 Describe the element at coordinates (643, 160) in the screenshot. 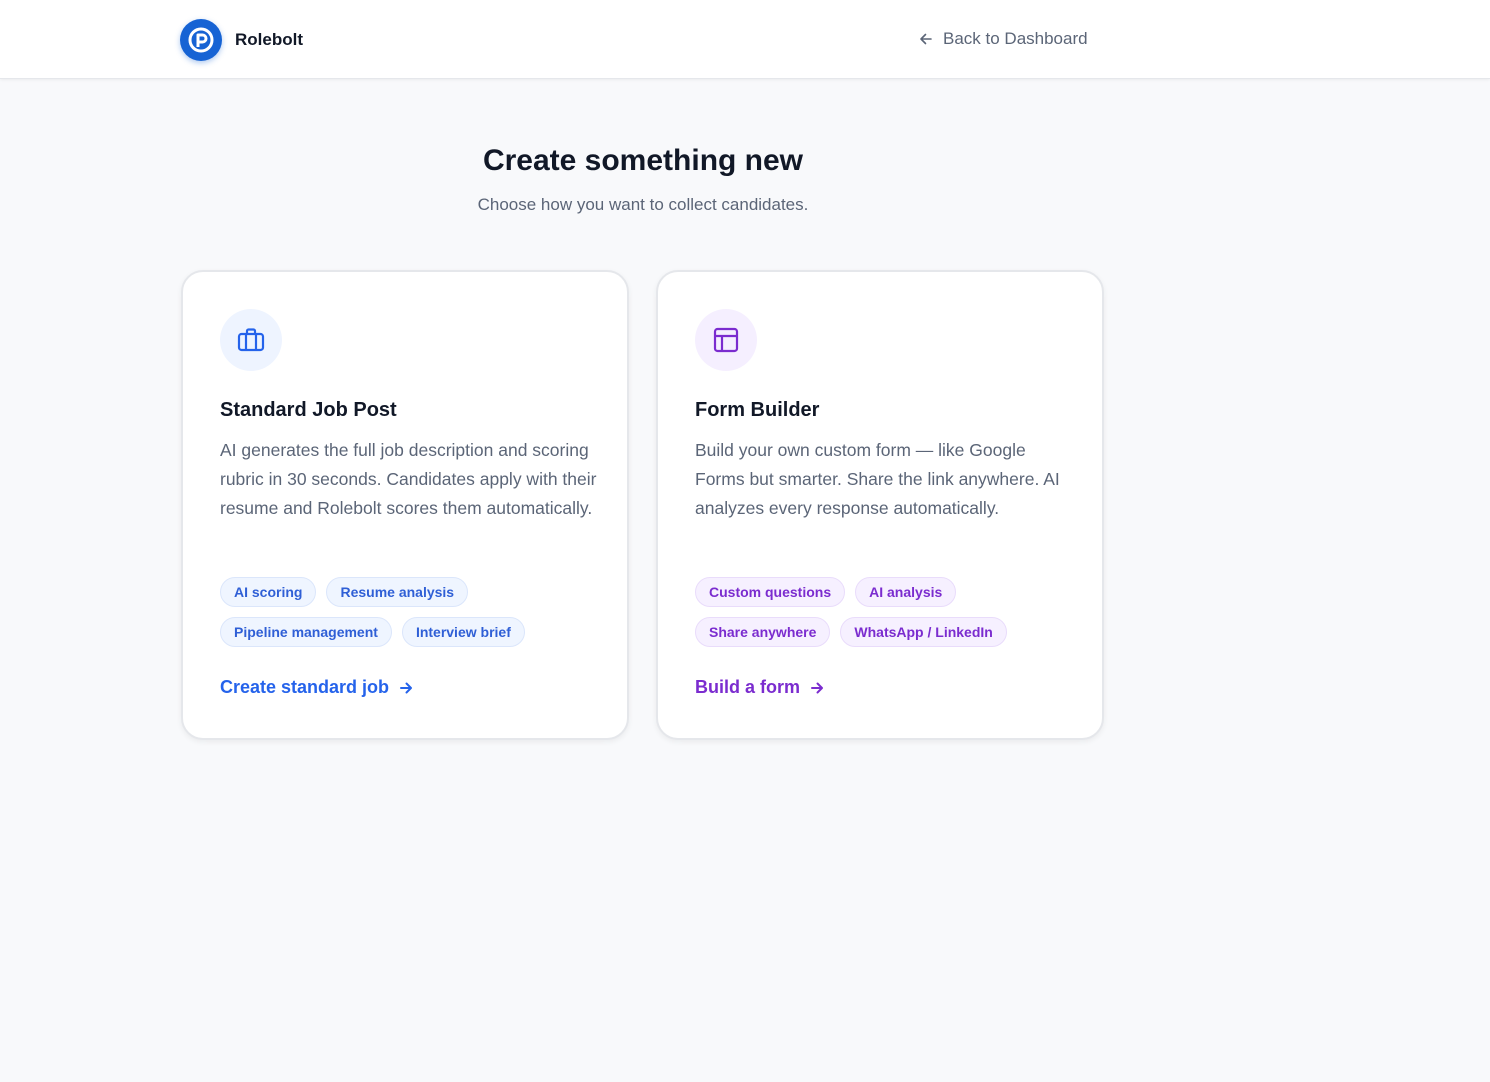

I see `page-title: Create something new` at that location.